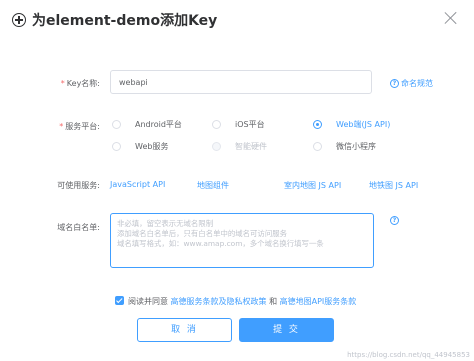 The height and width of the screenshot is (361, 474). Describe the element at coordinates (318, 301) in the screenshot. I see `api-terms-link: 高德地图API服务条款` at that location.